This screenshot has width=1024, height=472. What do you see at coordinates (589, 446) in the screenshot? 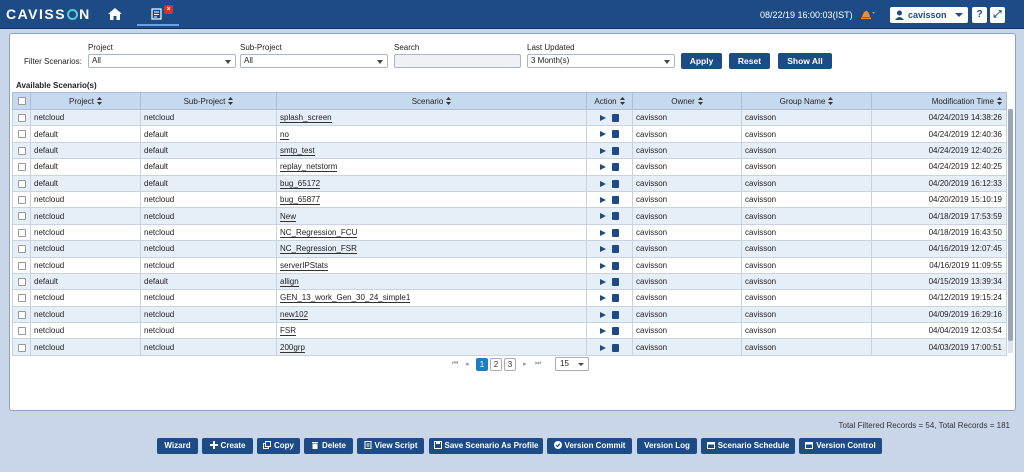
I see `version-commit-button: Version Commit` at bounding box center [589, 446].